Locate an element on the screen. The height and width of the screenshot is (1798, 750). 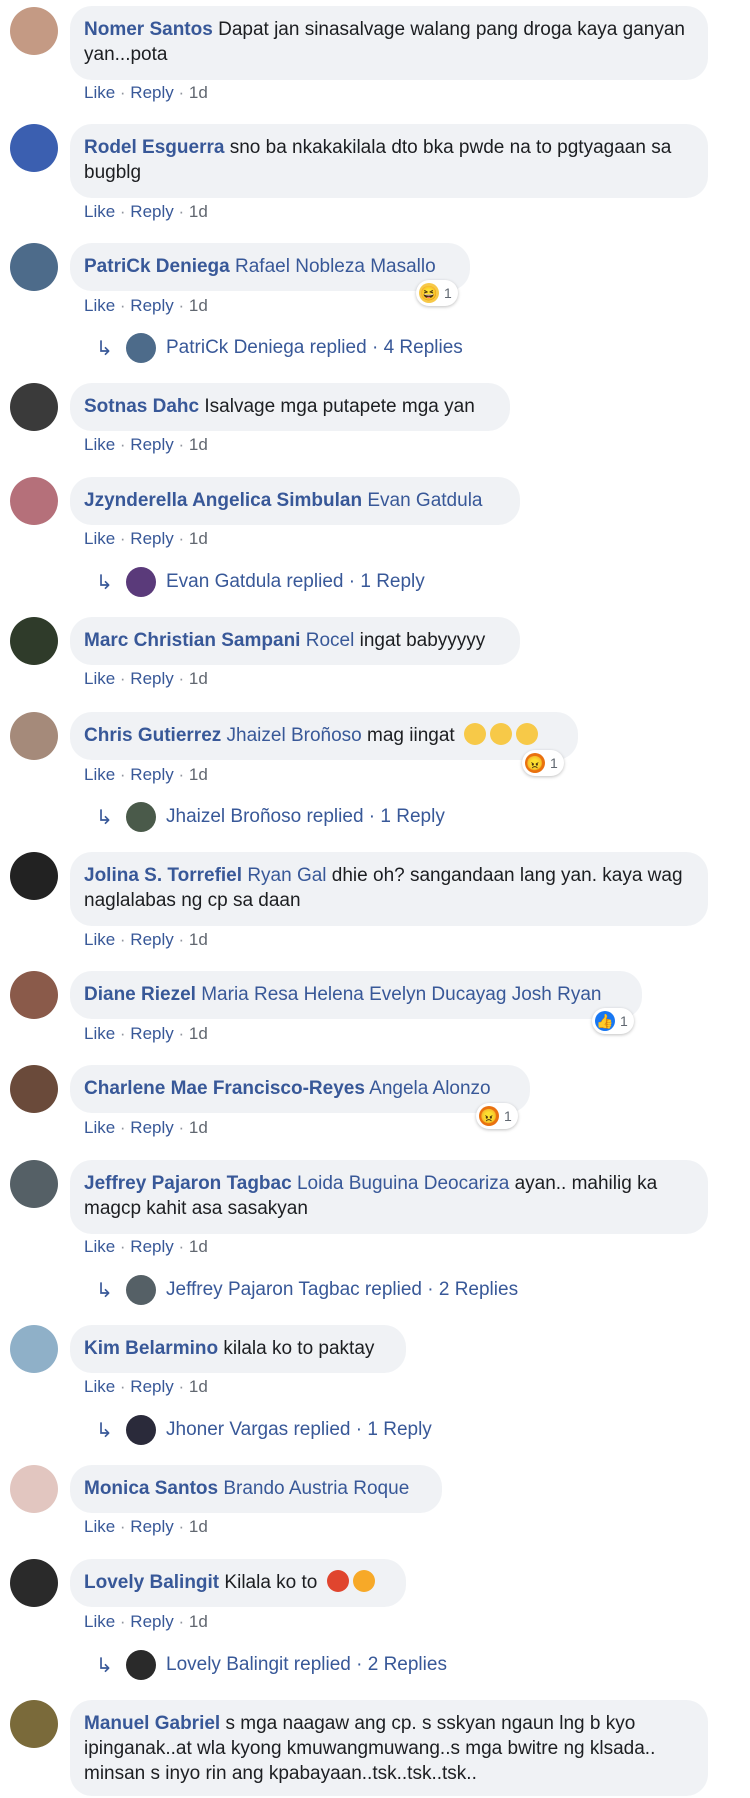
mention-link: Evan Gatdula is located at coordinates (424, 500).